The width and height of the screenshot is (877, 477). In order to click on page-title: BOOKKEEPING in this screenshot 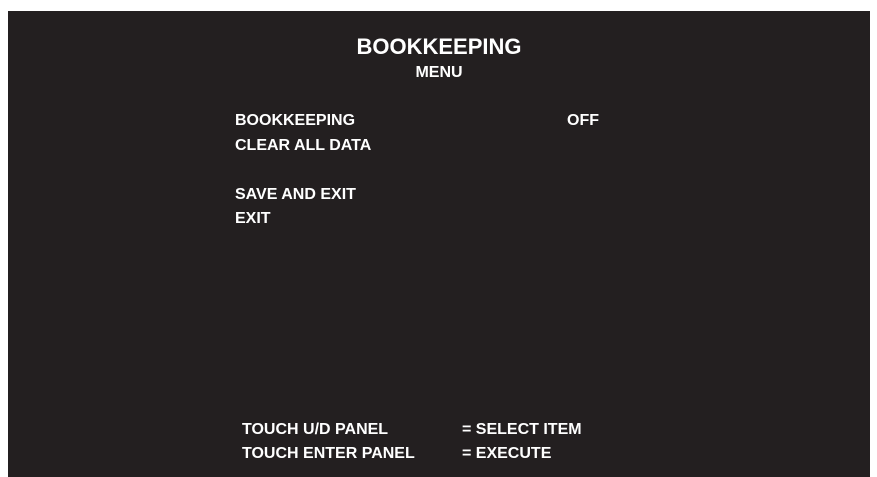, I will do `click(439, 46)`.